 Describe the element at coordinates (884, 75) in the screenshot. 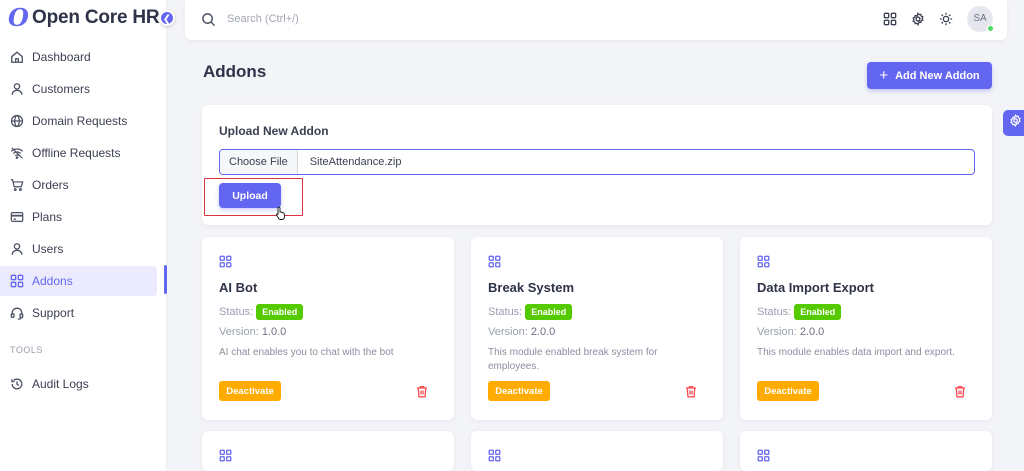

I see `plus-icon: +` at that location.